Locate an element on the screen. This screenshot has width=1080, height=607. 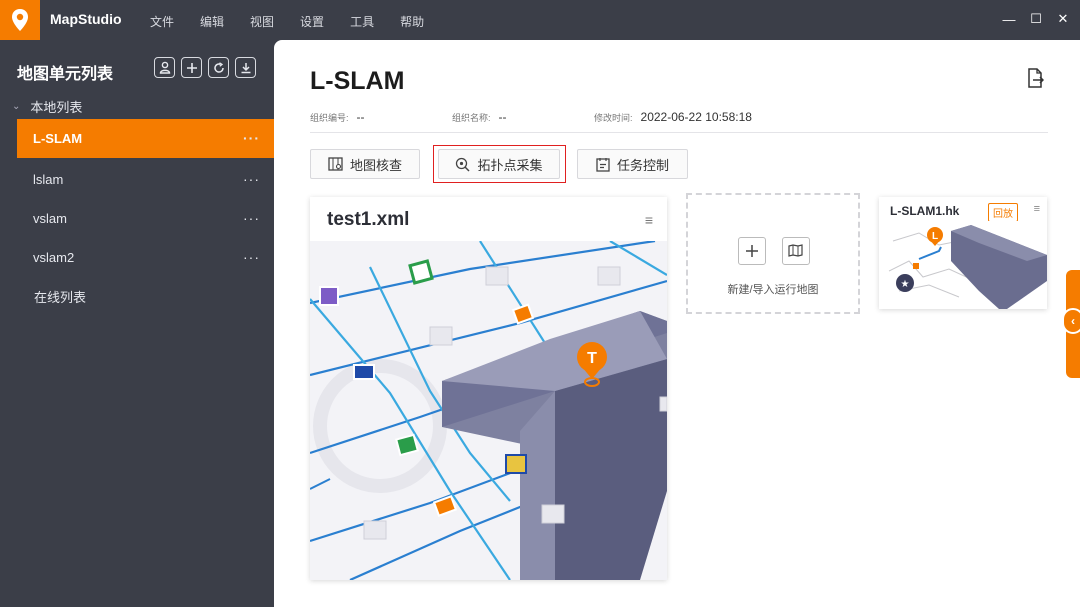
import-map-icon is located at coordinates (795, 250).